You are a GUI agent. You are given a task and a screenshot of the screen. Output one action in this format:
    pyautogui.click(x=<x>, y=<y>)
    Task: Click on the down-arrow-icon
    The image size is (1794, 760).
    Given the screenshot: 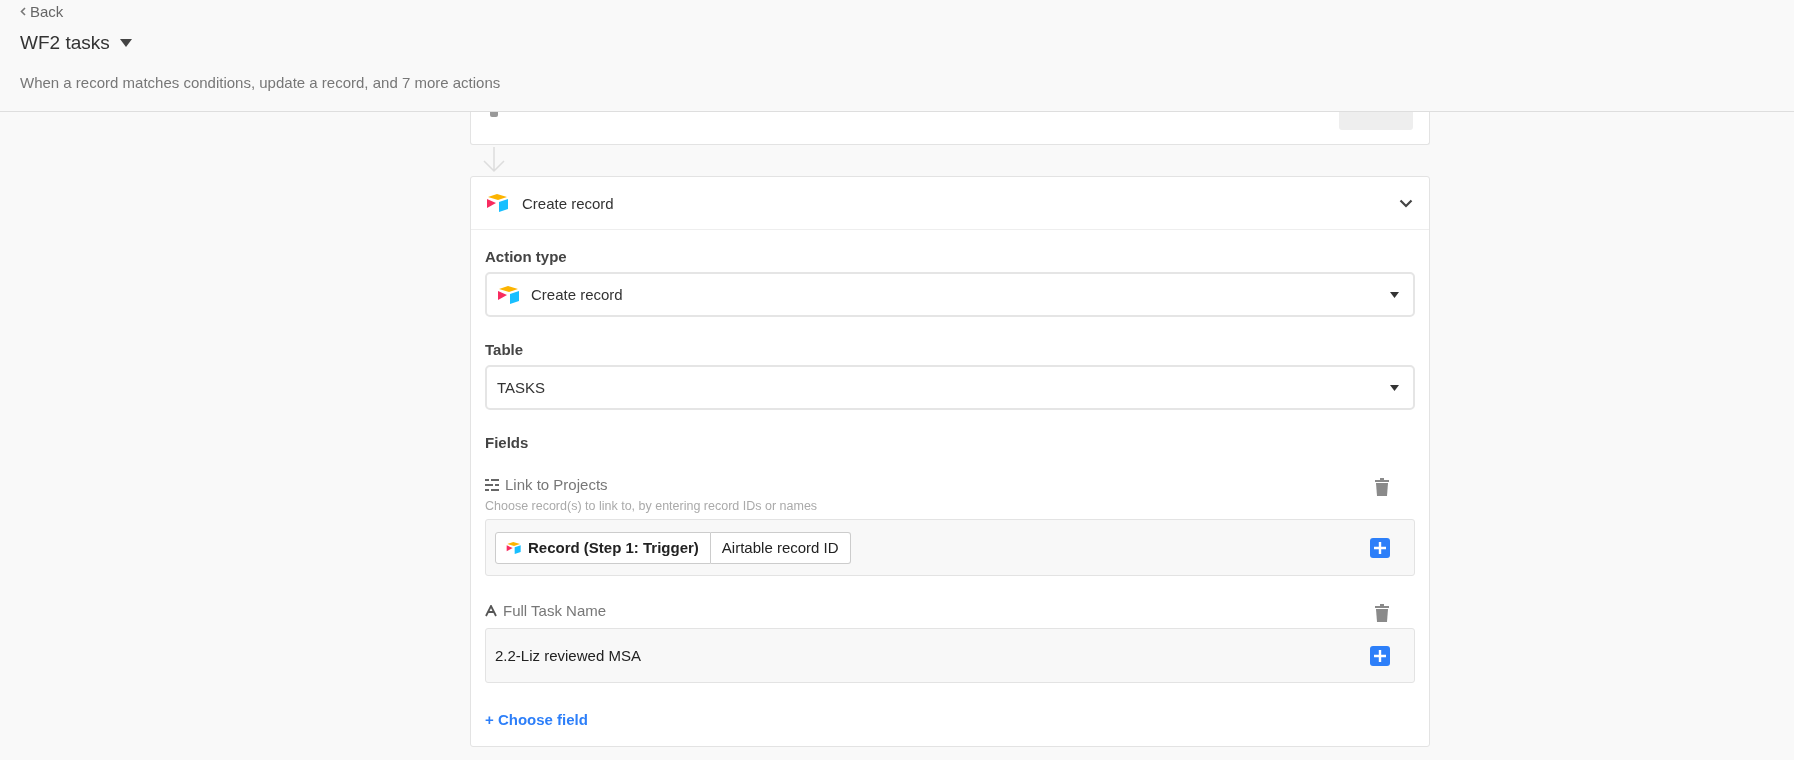 What is the action you would take?
    pyautogui.click(x=494, y=160)
    